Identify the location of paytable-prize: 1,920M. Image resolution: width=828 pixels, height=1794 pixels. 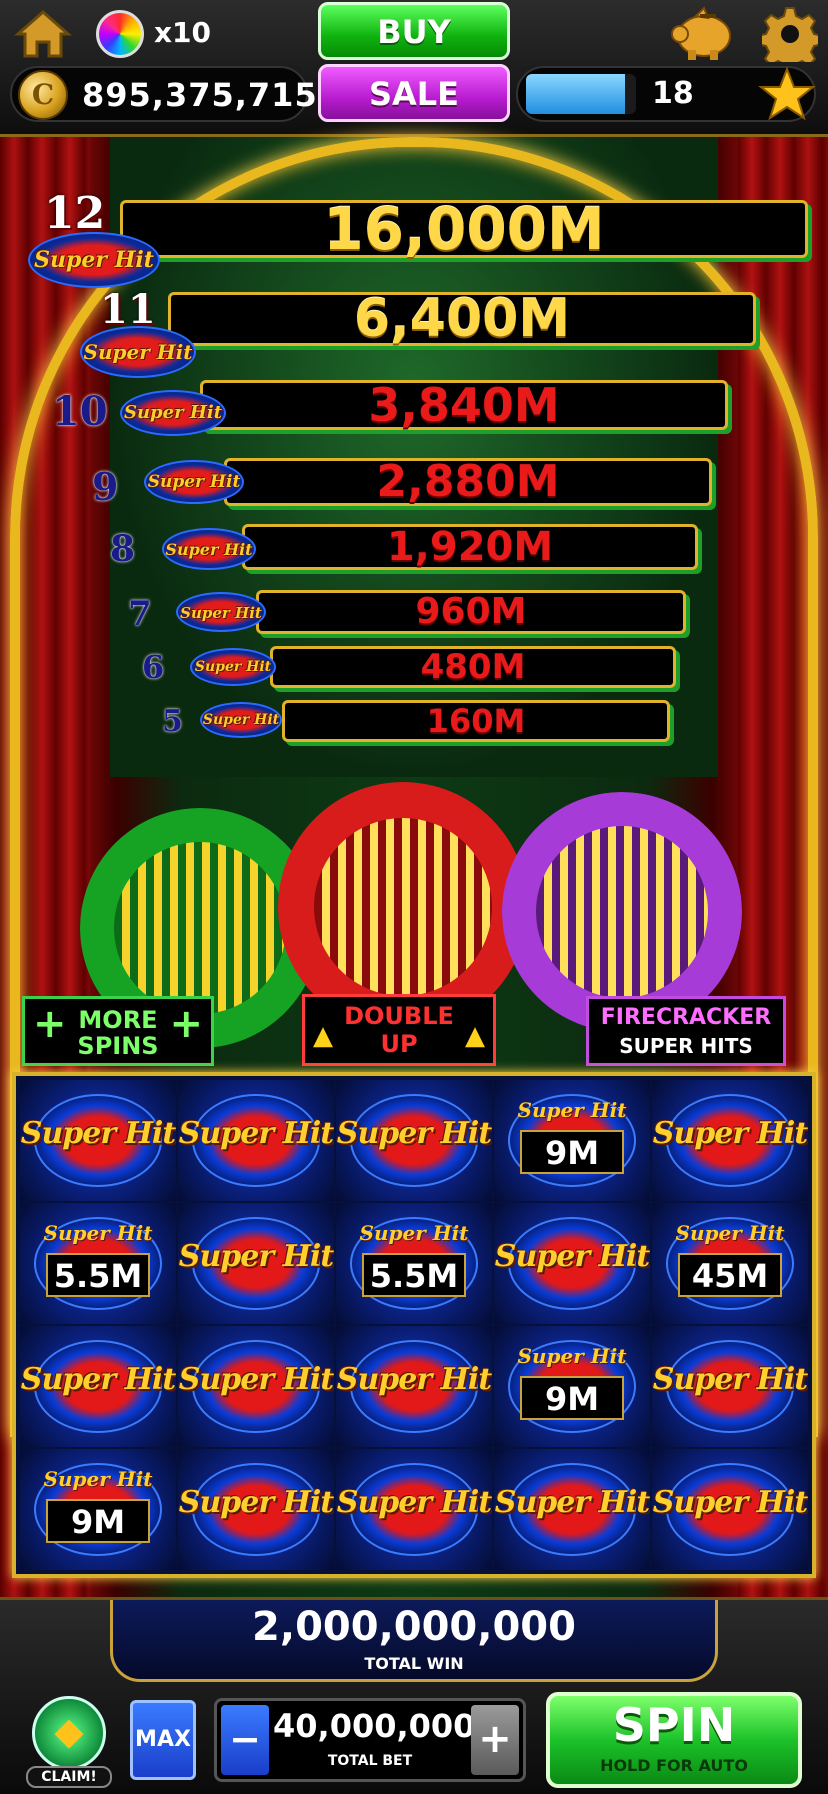
(470, 547).